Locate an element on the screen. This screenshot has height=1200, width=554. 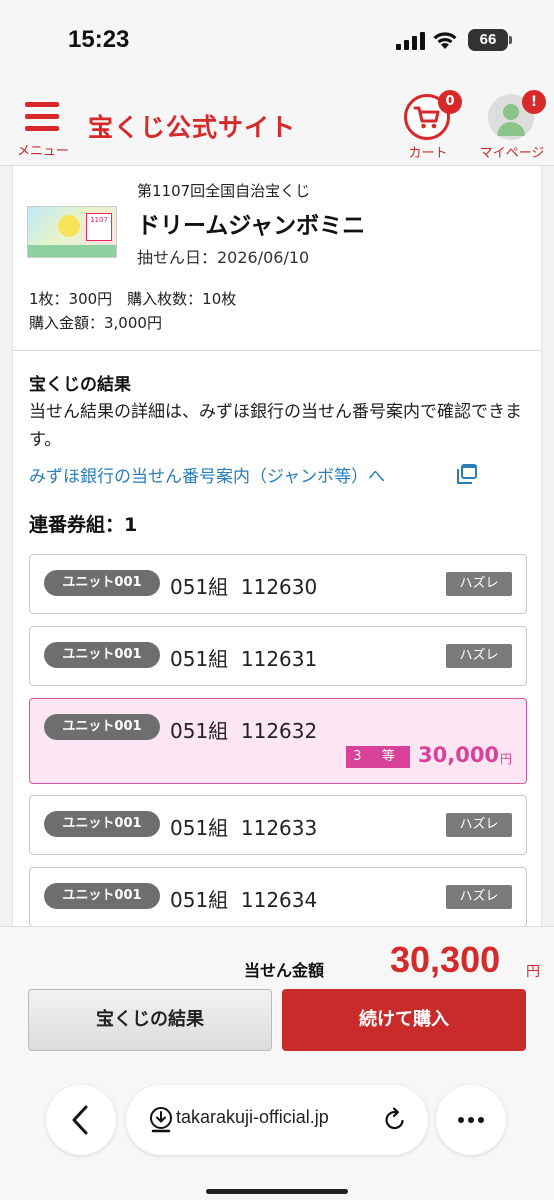
site-logo: 宝くじ公式サイト is located at coordinates (192, 126).